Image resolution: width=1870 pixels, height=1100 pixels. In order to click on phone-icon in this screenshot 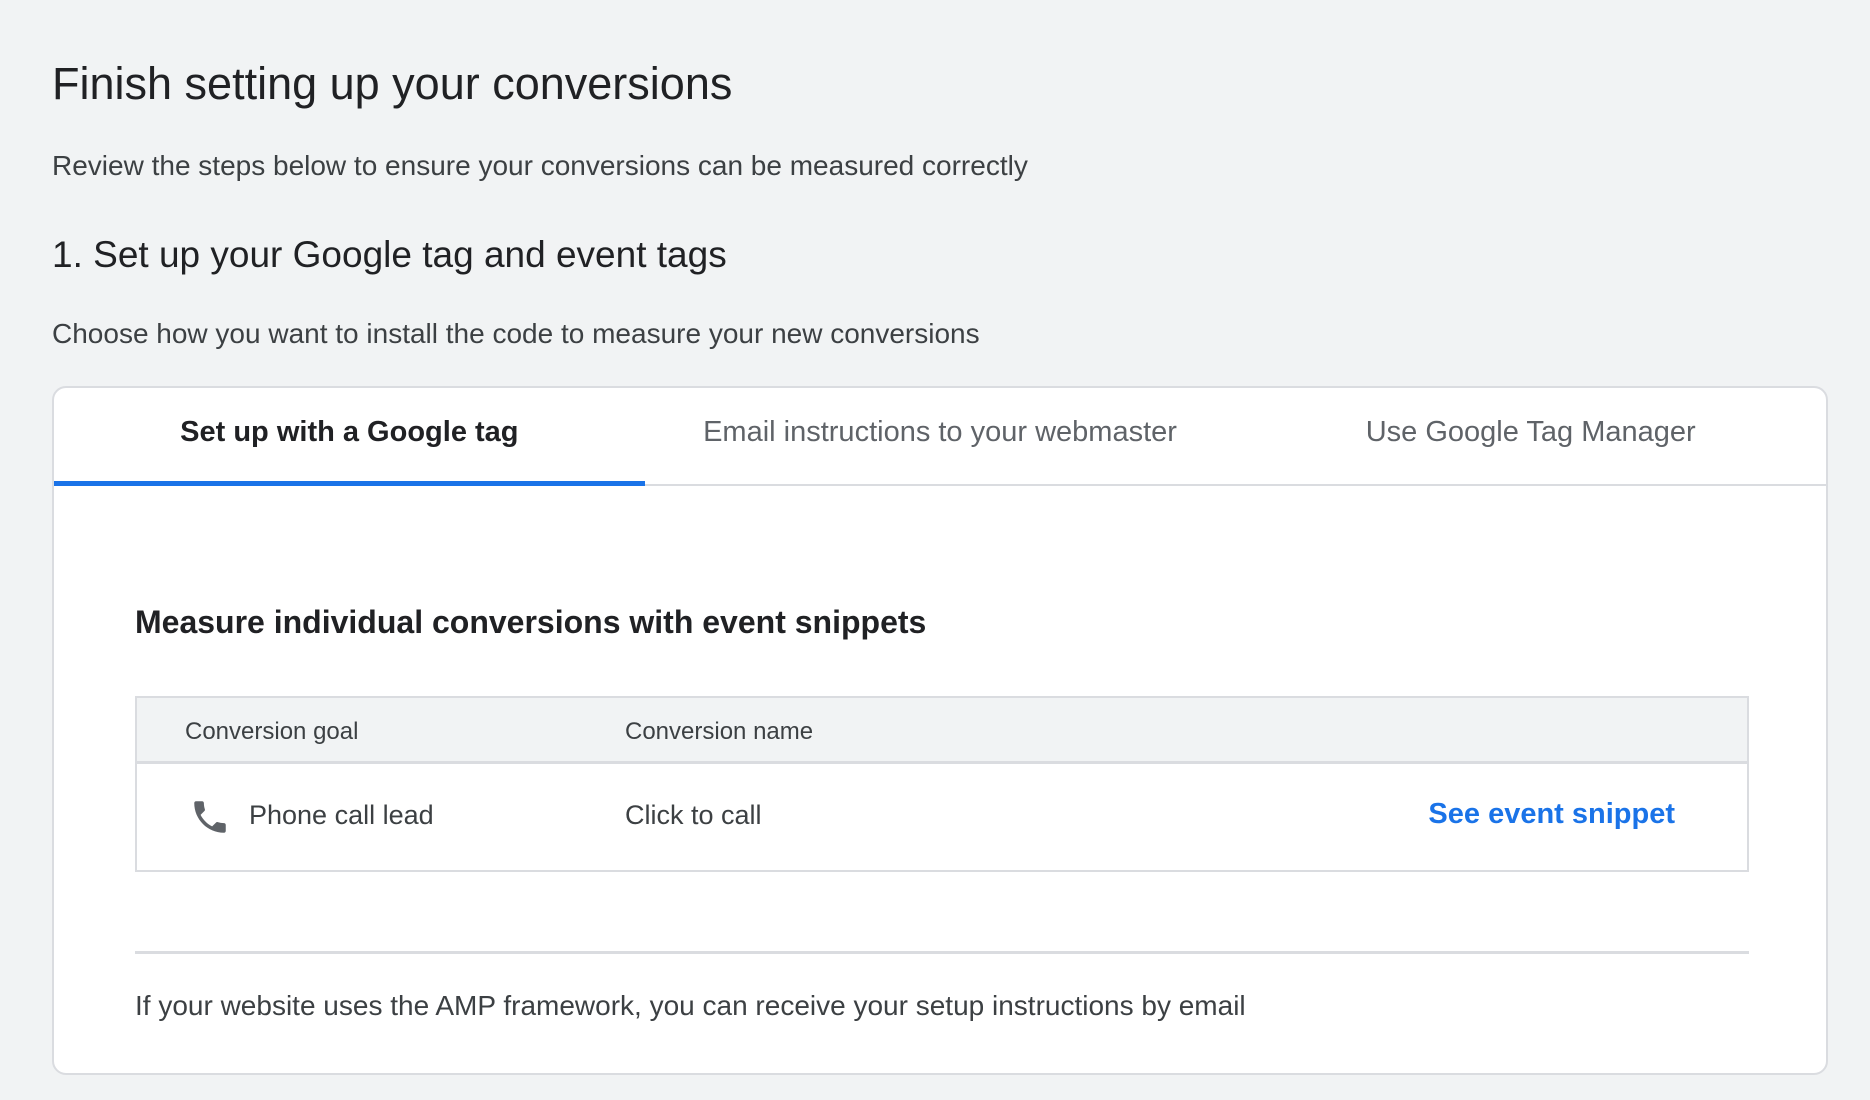, I will do `click(210, 817)`.